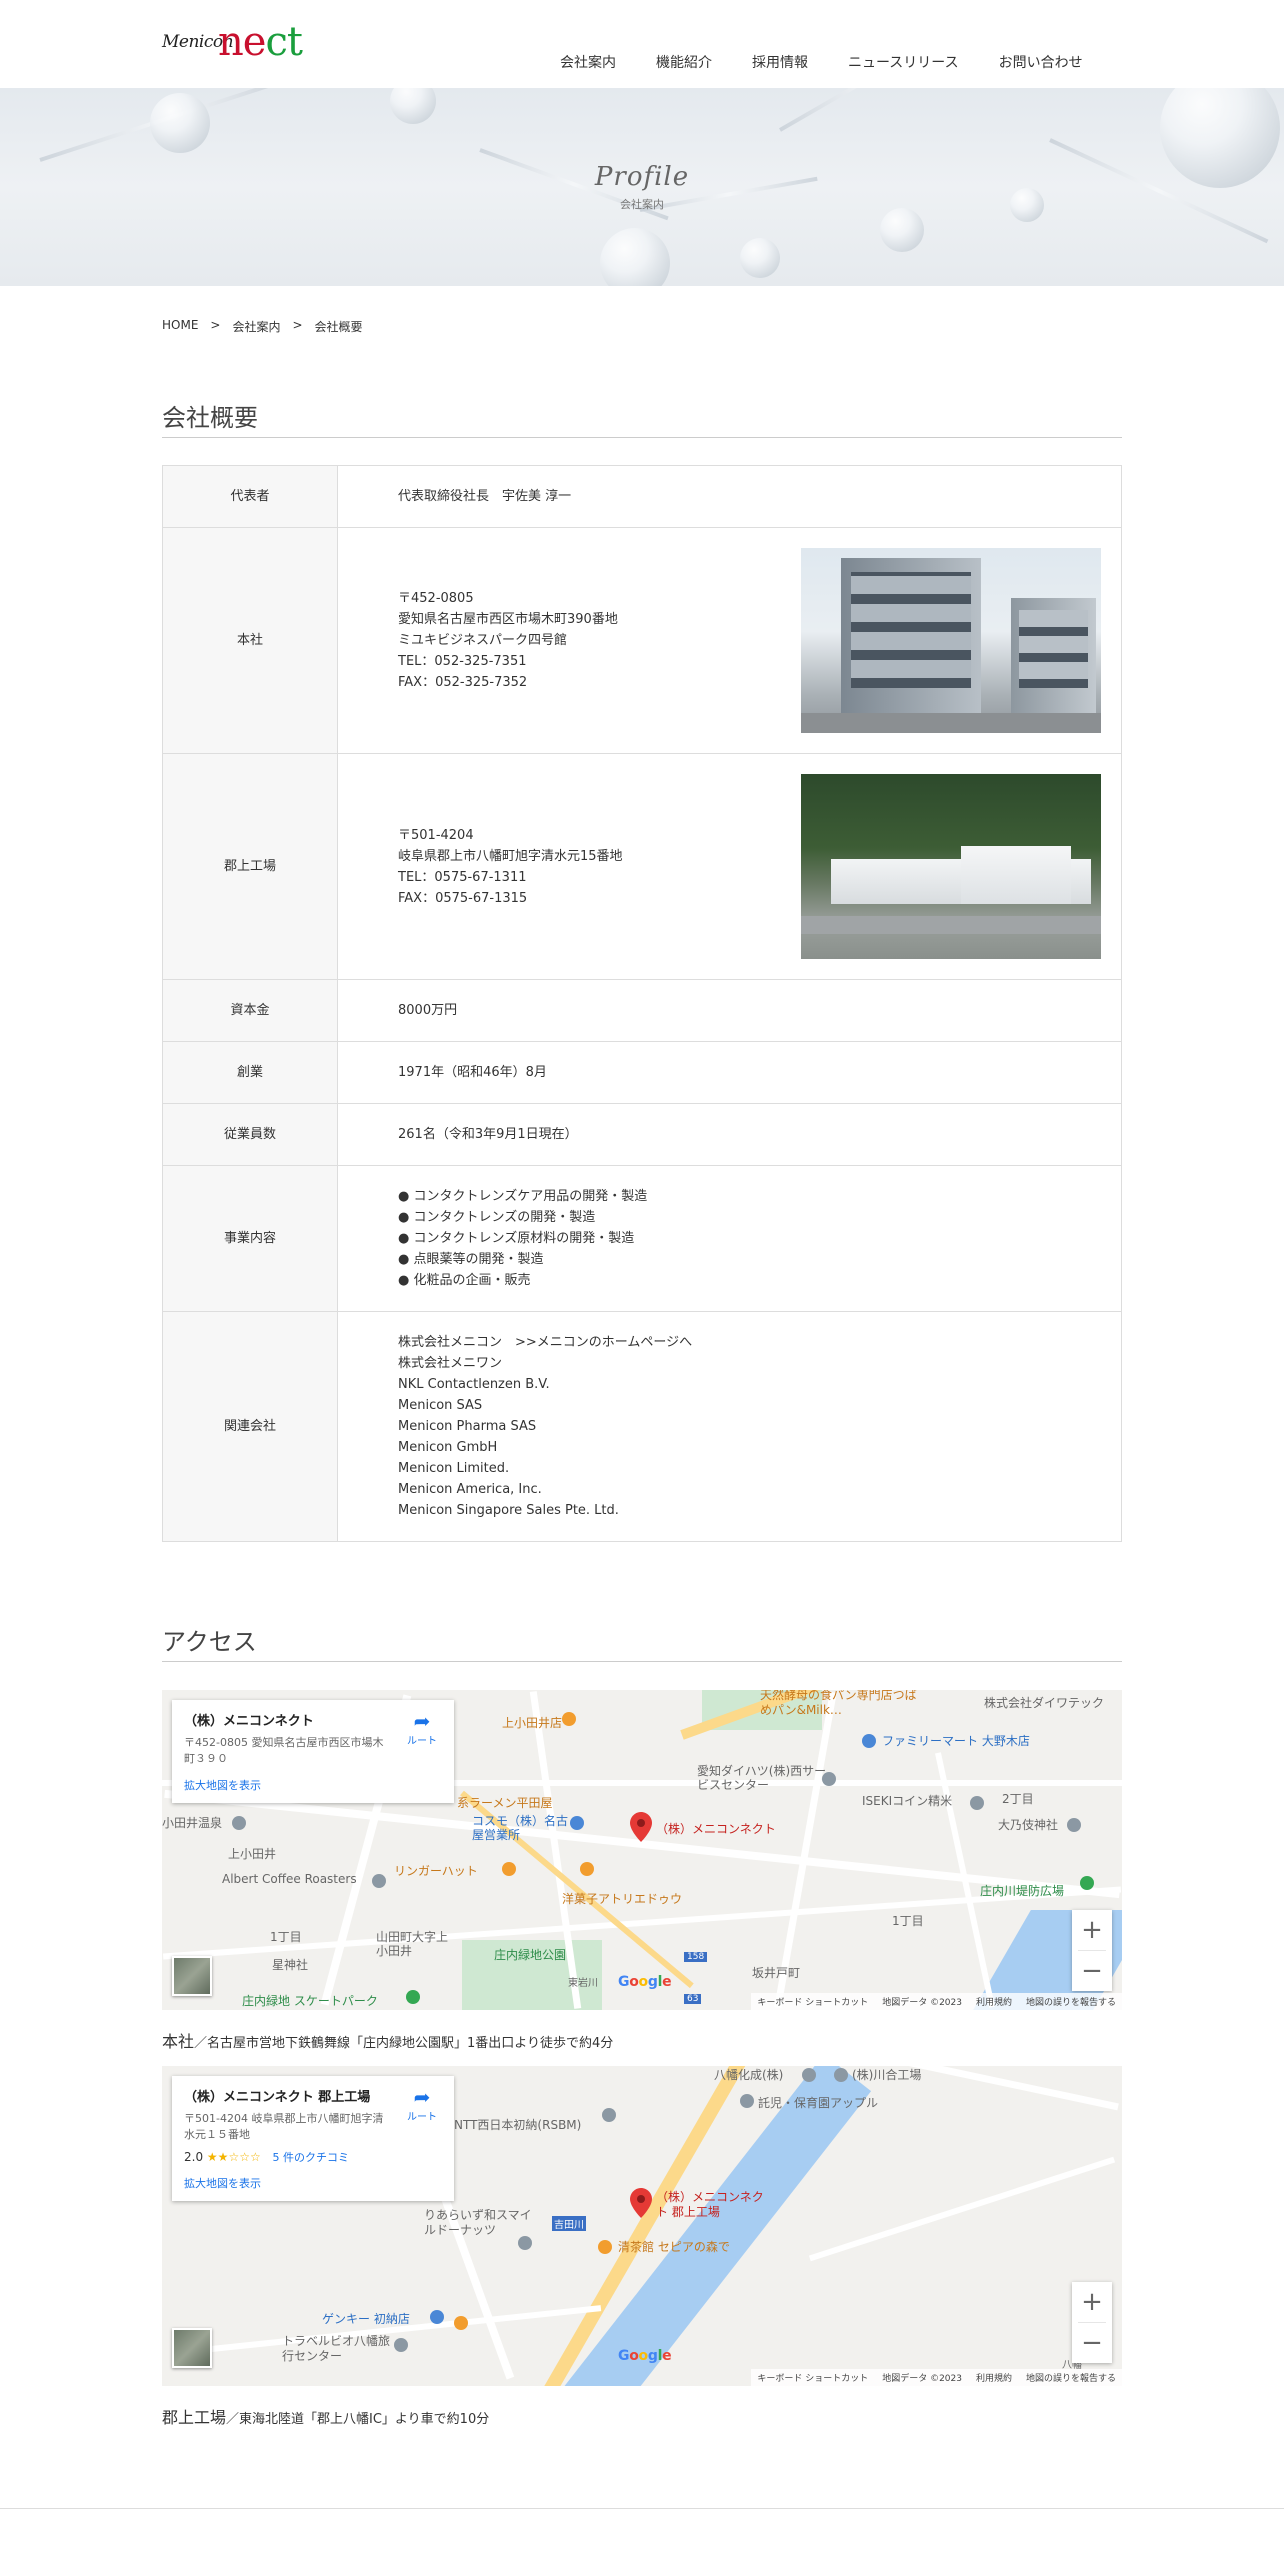 This screenshot has width=1284, height=2568. I want to click on breadcrumb-home: HOME, so click(180, 326).